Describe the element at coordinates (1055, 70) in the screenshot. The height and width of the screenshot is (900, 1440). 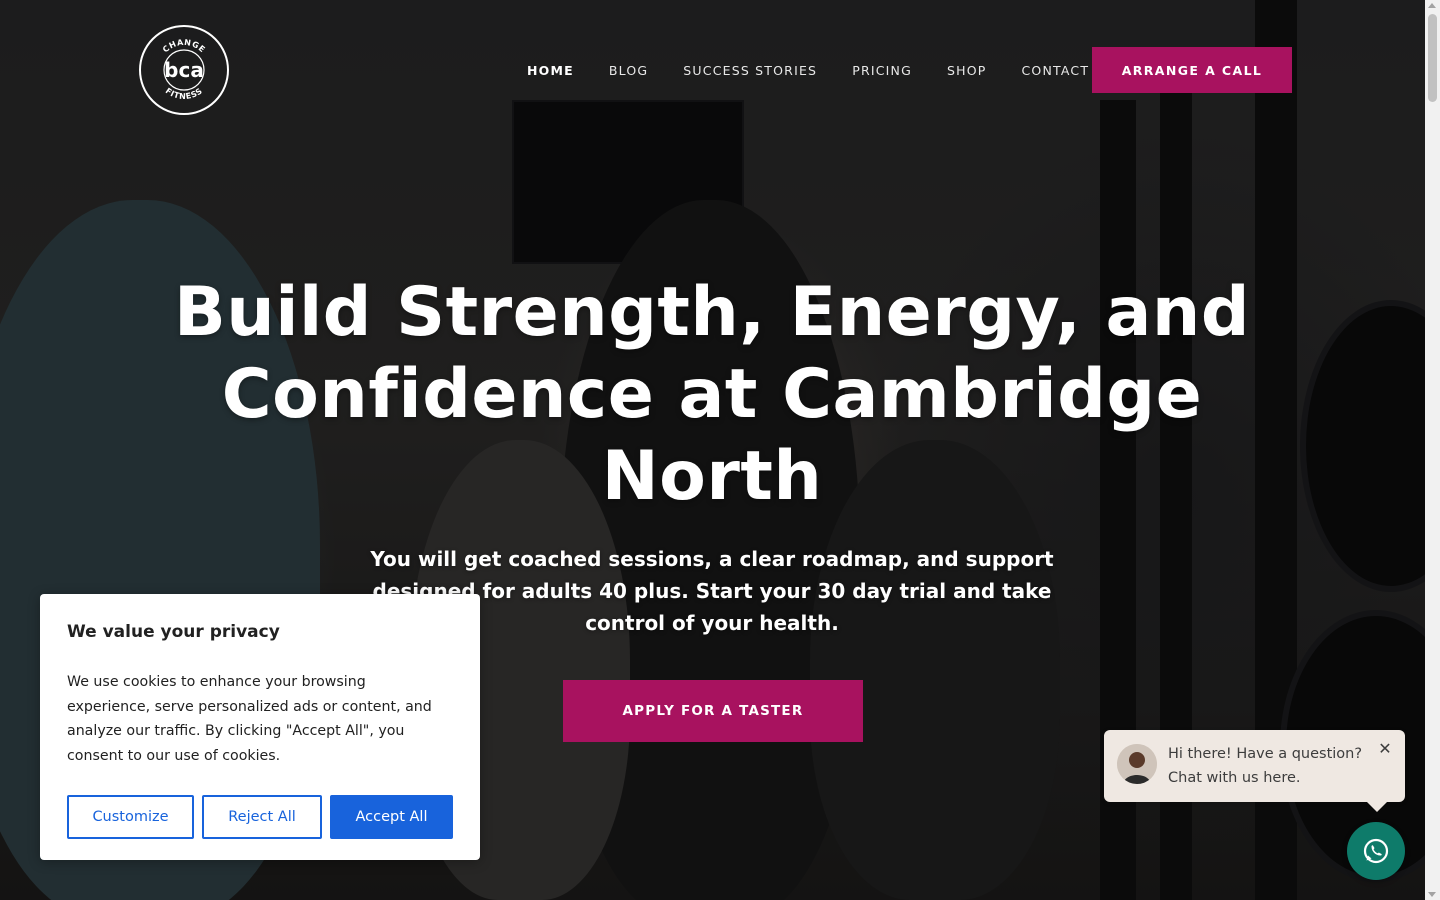
I see `nav-item-contact: CONTACT` at that location.